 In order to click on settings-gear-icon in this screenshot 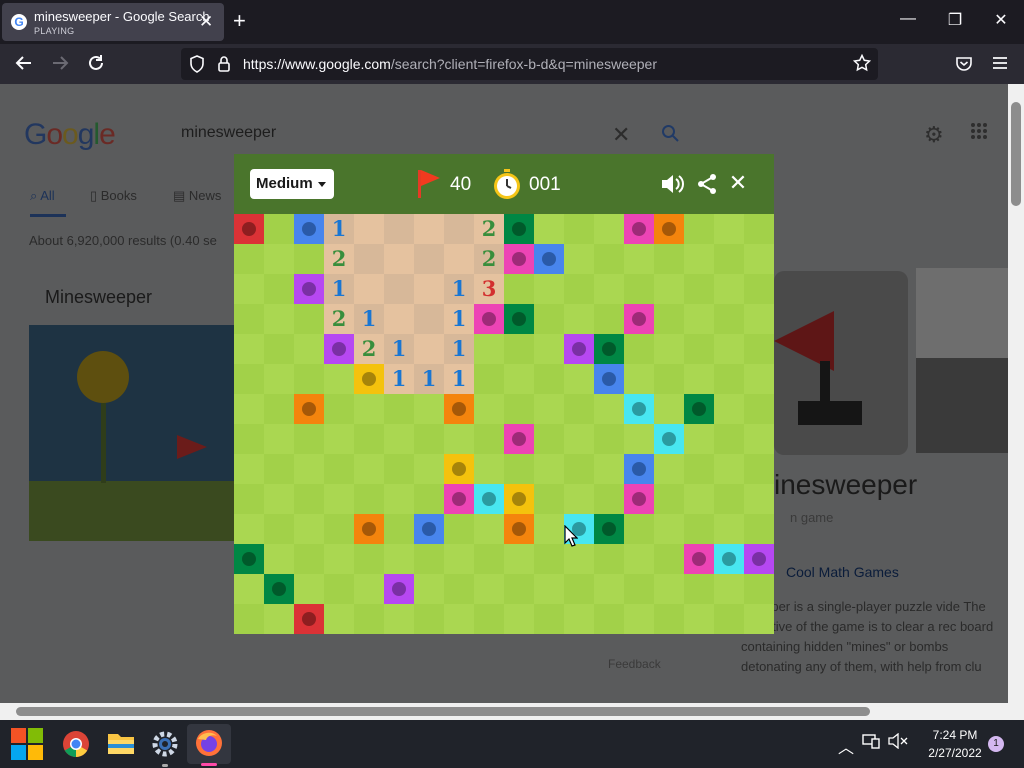, I will do `click(166, 745)`.